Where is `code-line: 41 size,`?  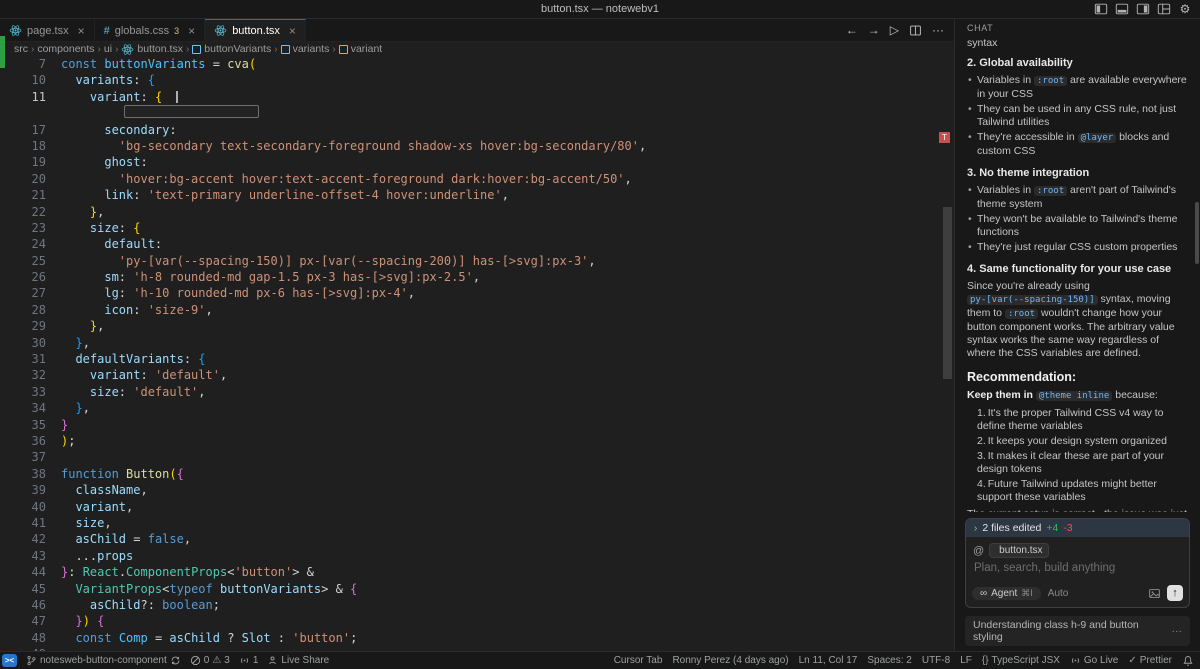
code-line: 41 size, is located at coordinates (477, 523).